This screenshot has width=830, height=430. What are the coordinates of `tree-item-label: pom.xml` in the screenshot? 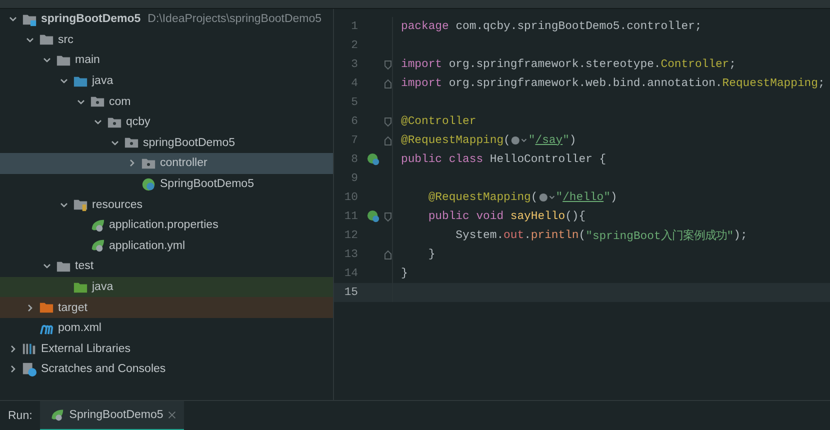 It's located at (80, 328).